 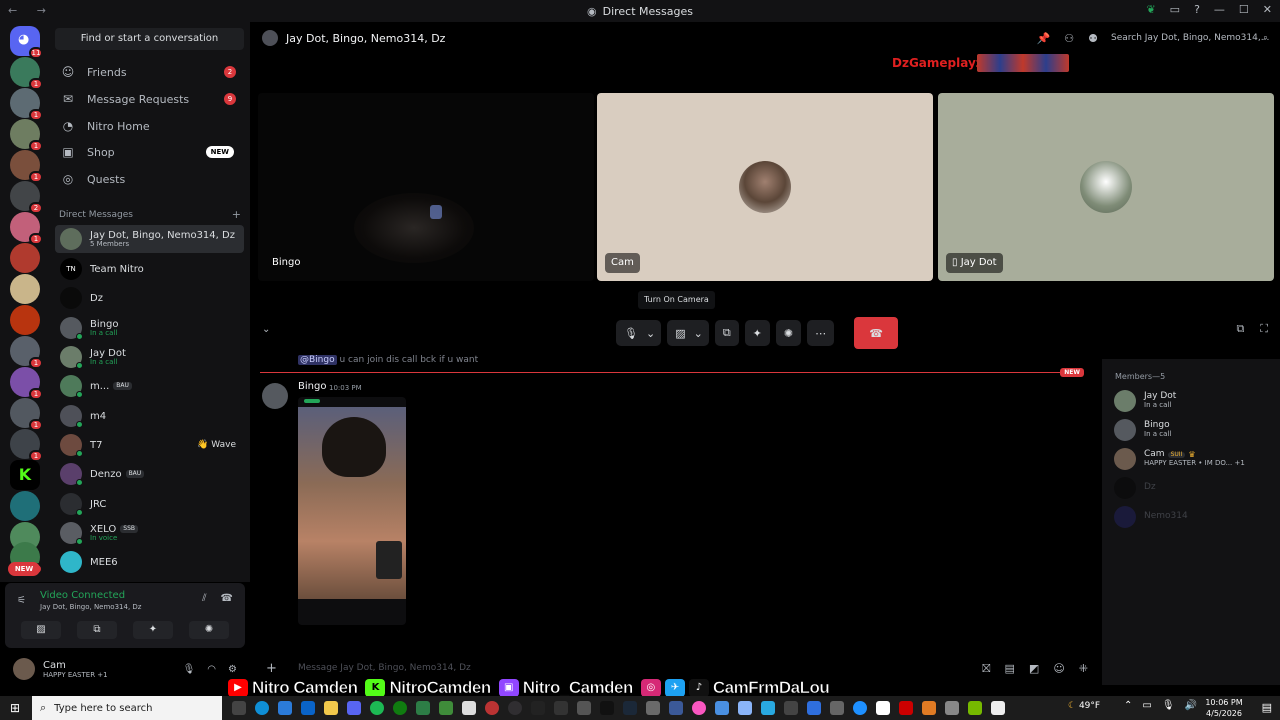 I want to click on voice-status: Video Connected, so click(x=82, y=595).